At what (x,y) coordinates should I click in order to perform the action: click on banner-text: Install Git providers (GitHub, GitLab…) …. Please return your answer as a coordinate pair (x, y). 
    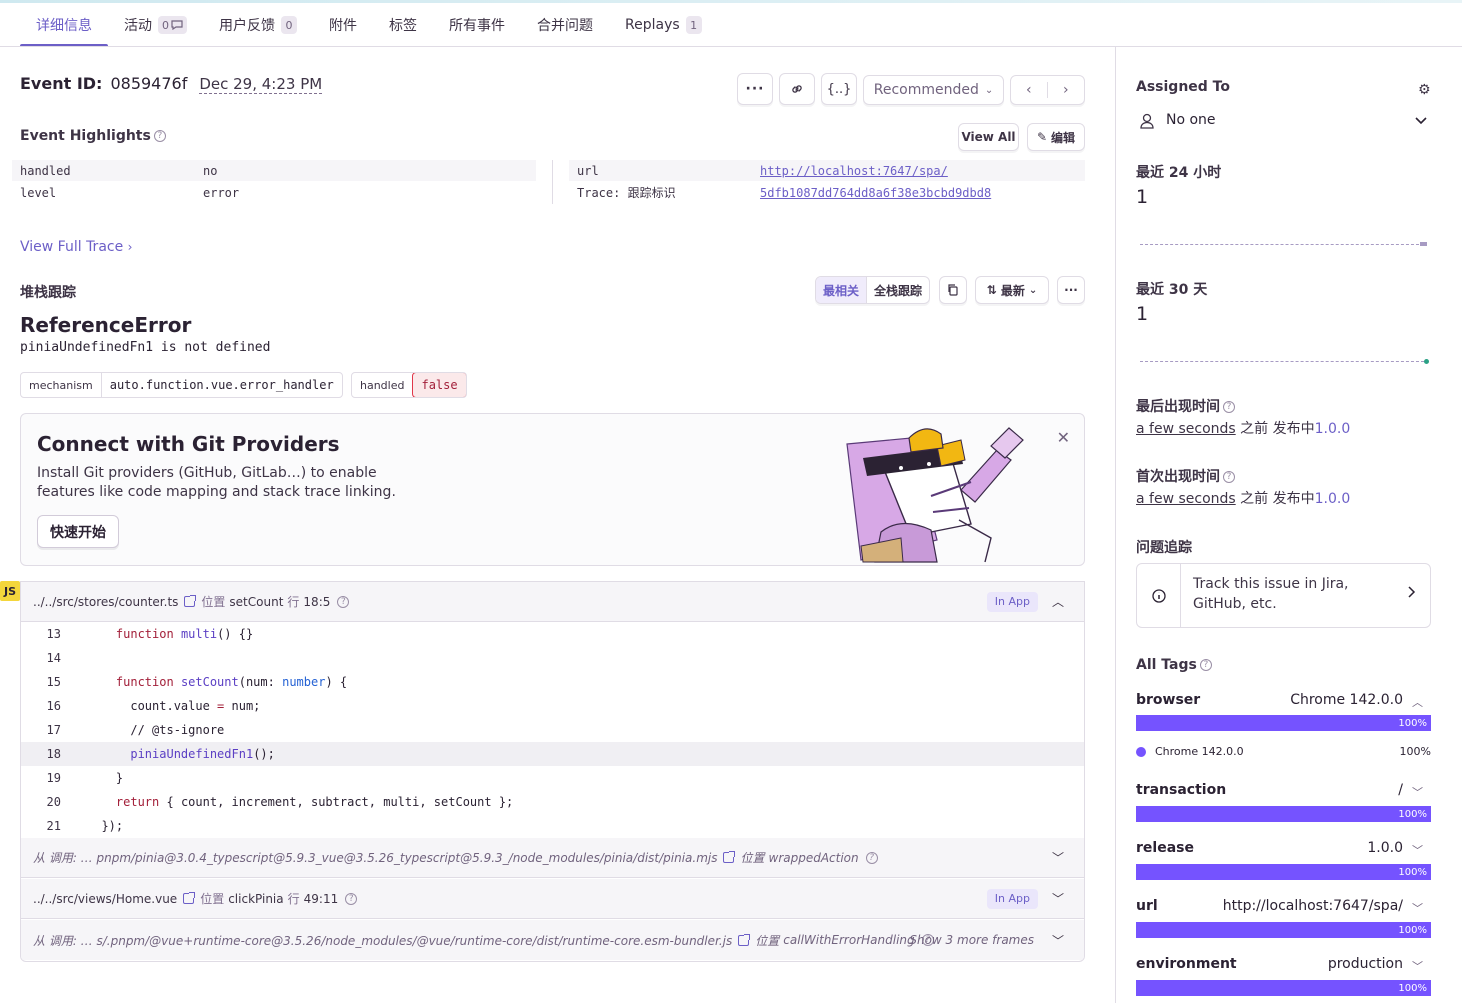
    Looking at the image, I should click on (216, 482).